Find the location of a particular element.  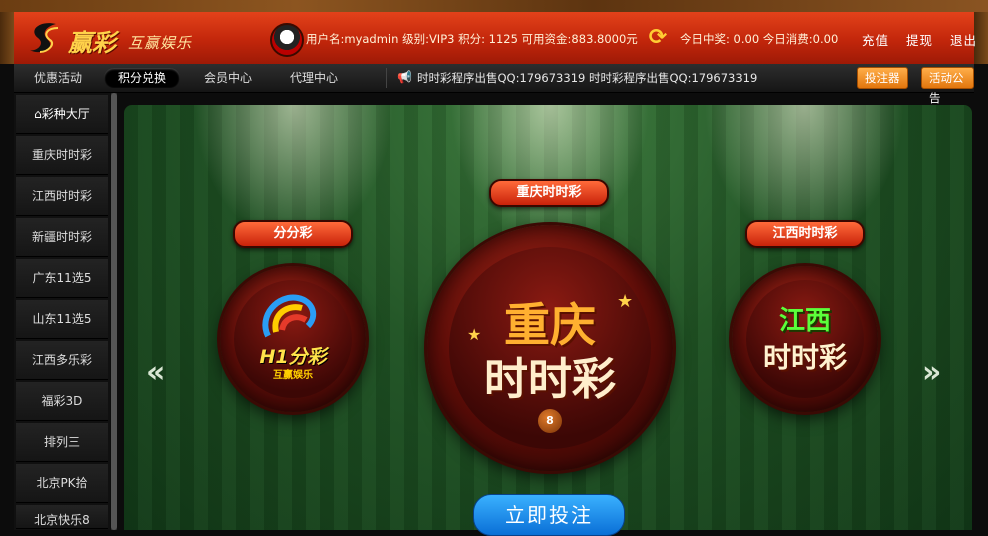

sidebar-item-lottery-hall: ⌂彩种大厅 is located at coordinates (62, 114).